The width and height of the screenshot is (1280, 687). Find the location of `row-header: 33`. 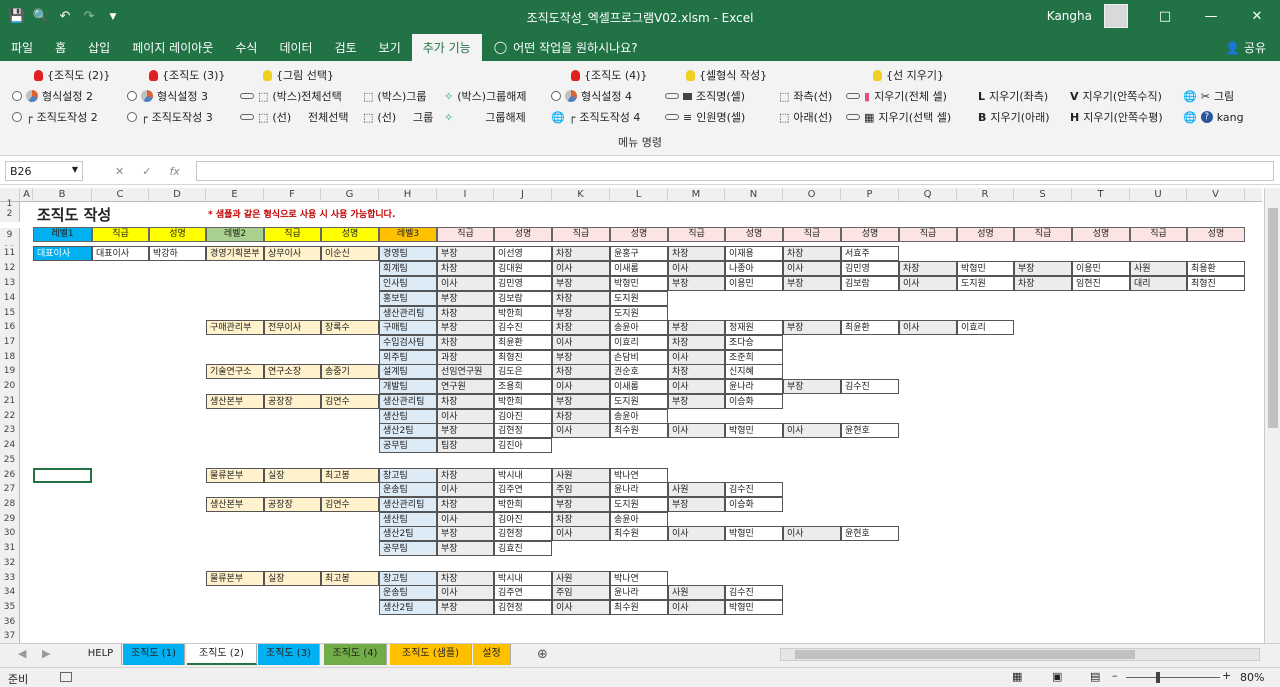

row-header: 33 is located at coordinates (10, 578).